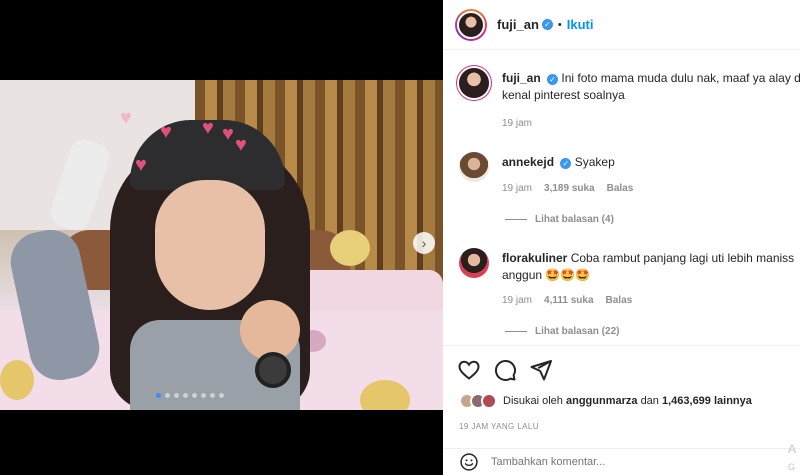  I want to click on likes-middle: dan, so click(649, 401).